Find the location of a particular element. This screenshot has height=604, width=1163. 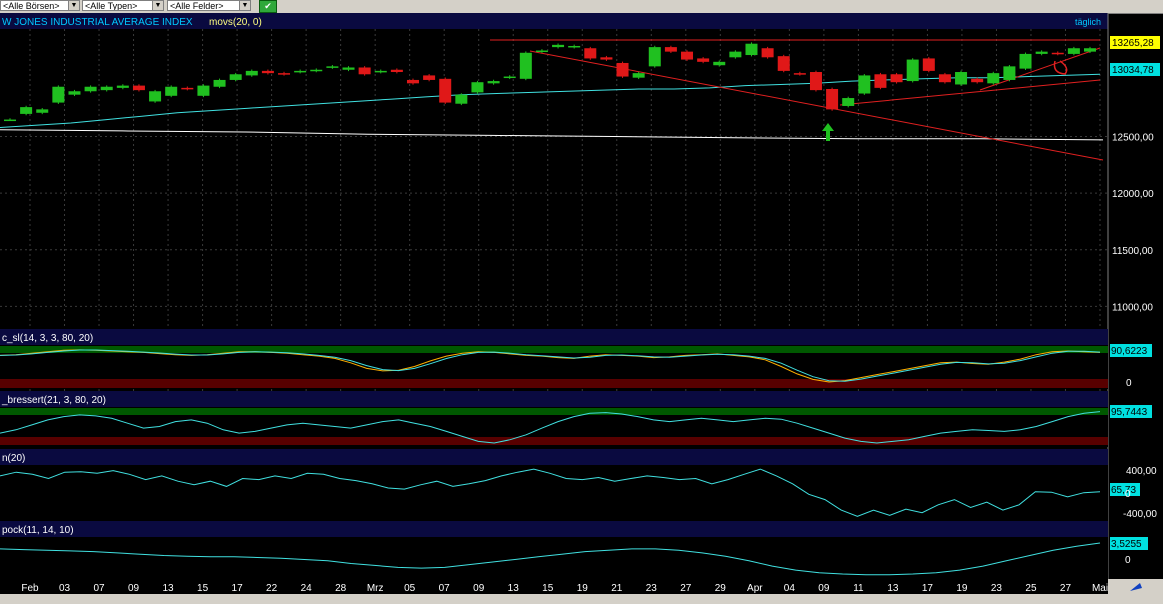

panel3-title: n(20) is located at coordinates (13, 458).